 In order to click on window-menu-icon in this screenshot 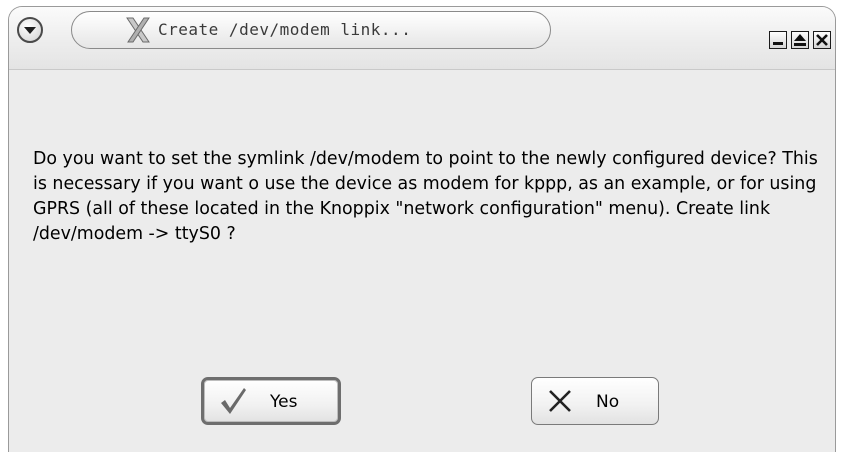, I will do `click(30, 30)`.